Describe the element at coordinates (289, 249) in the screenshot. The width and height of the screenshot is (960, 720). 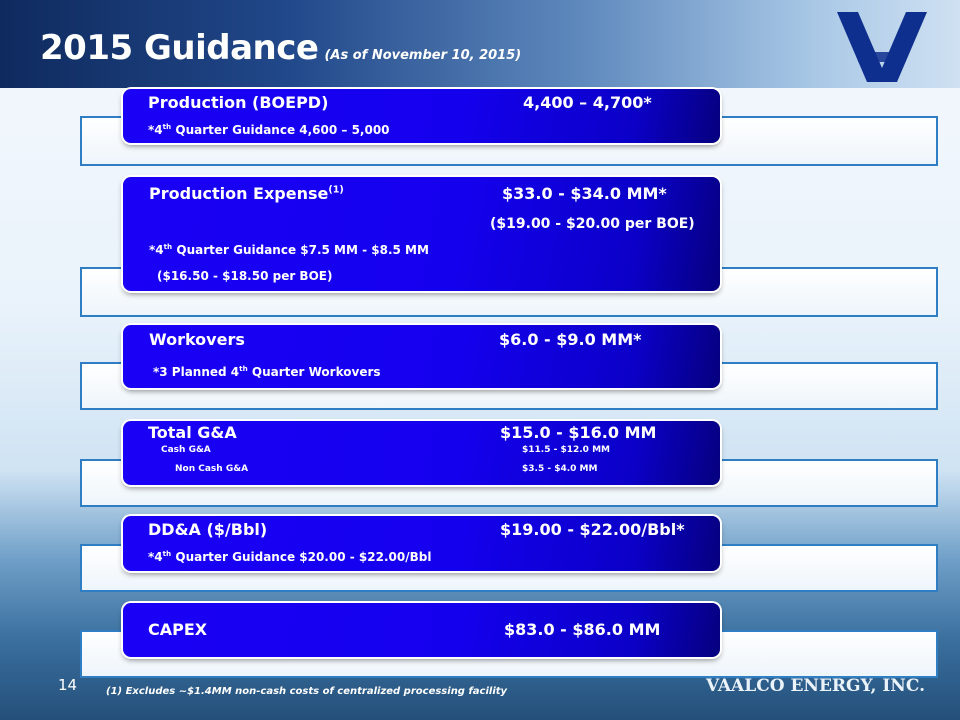
I see `production-expense-note: *4th Quarter Guidance $7.5 MM - $8.5 MM` at that location.